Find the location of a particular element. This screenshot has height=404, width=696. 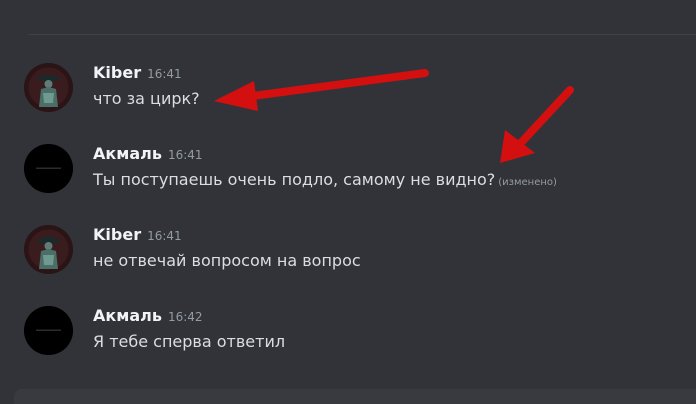

message-body: не отвечай вопросом на вопрос is located at coordinates (227, 260).